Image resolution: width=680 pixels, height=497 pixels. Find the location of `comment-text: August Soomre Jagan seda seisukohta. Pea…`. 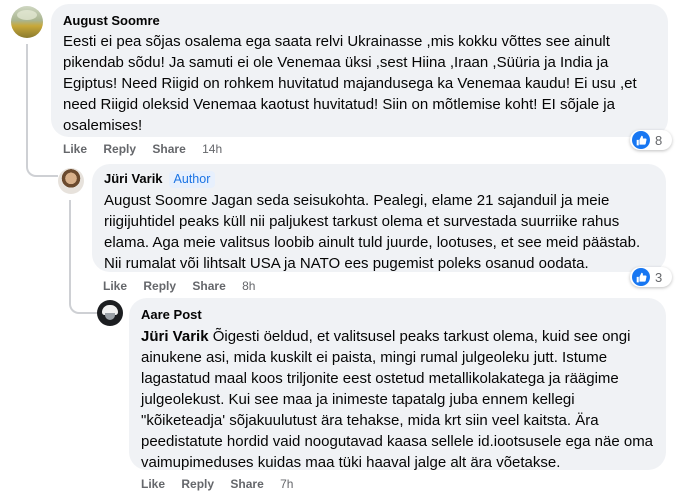

comment-text: August Soomre Jagan seda seisukohta. Pea… is located at coordinates (372, 232).